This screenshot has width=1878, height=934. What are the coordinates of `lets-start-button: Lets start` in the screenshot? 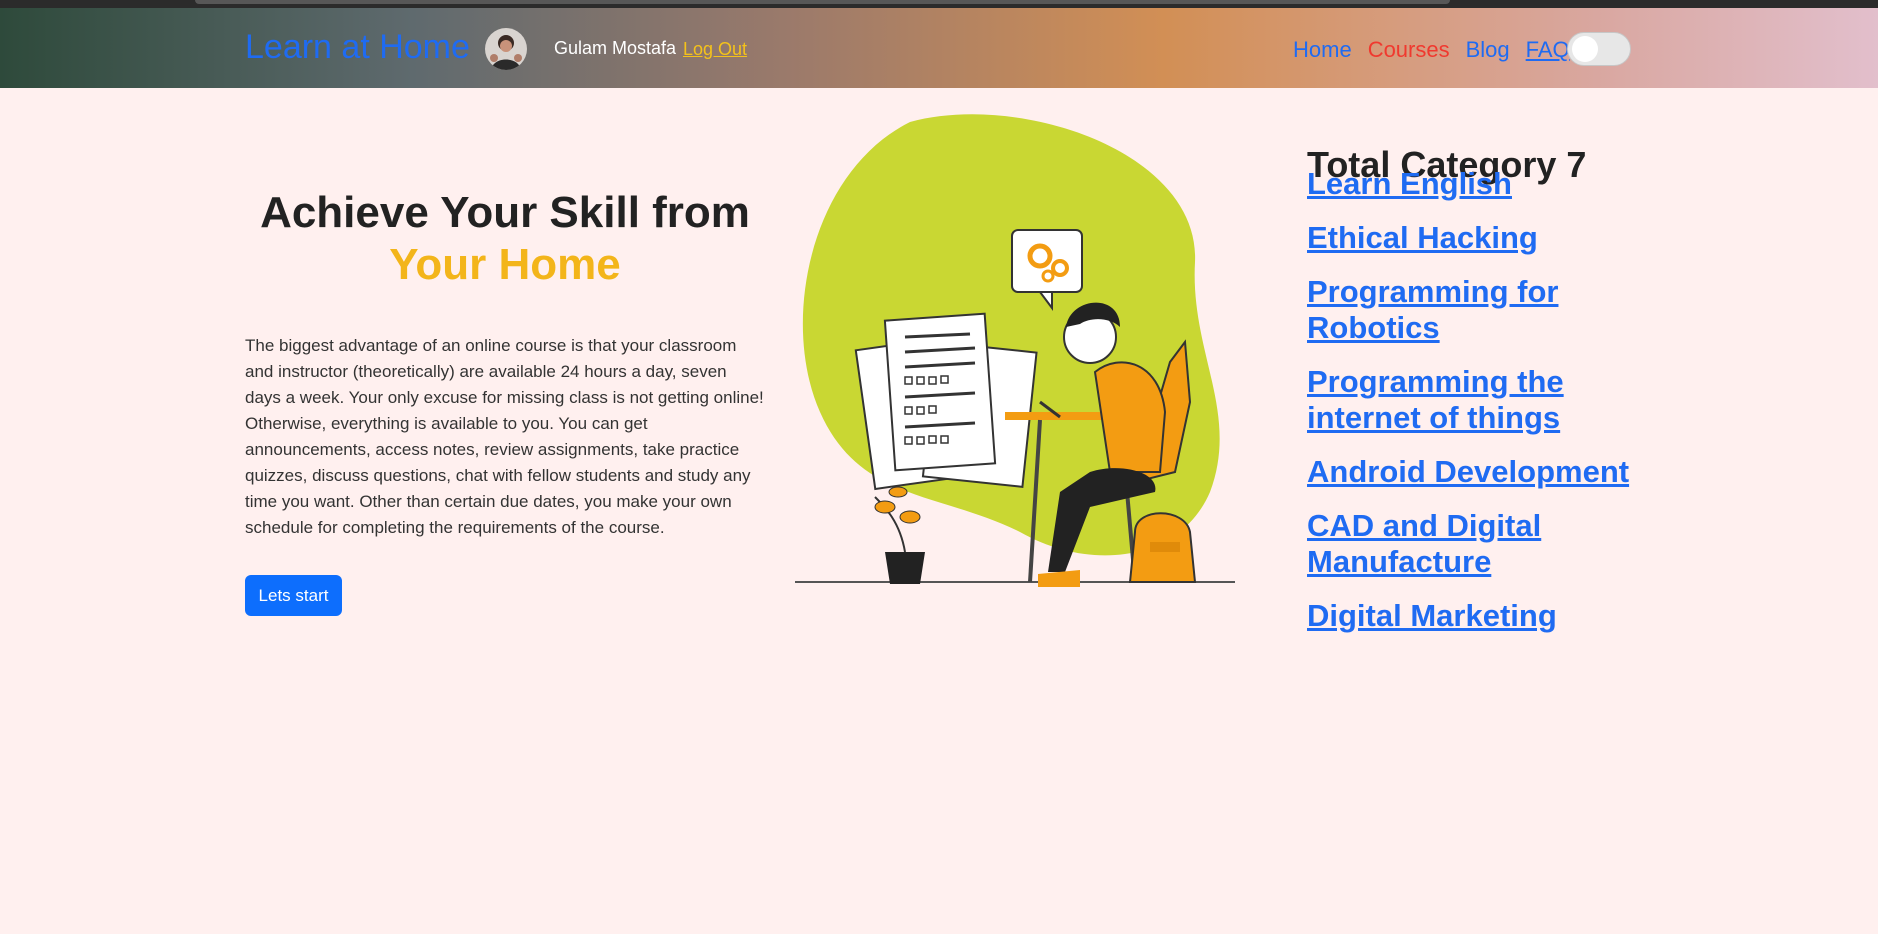 It's located at (293, 595).